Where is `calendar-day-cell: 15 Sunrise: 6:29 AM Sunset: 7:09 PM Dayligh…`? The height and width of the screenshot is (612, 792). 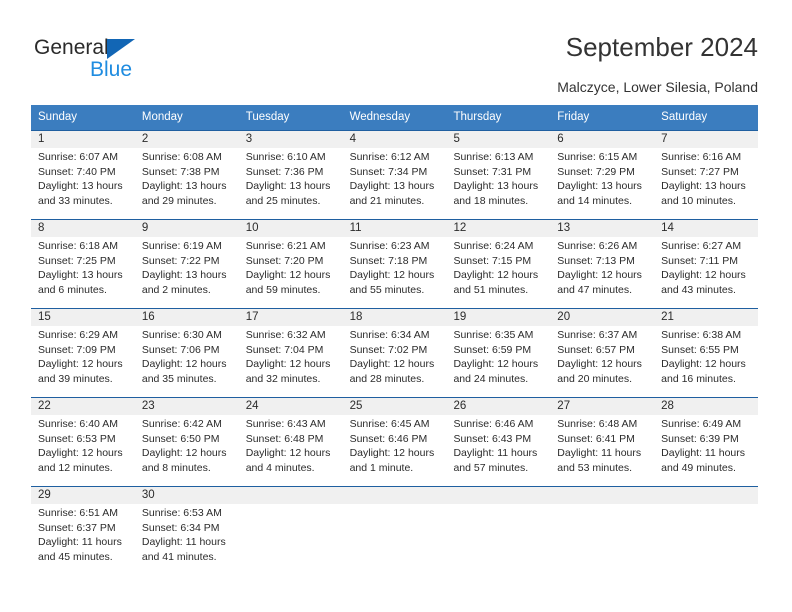
calendar-day-cell: 15 Sunrise: 6:29 AM Sunset: 7:09 PM Dayligh… is located at coordinates (83, 353).